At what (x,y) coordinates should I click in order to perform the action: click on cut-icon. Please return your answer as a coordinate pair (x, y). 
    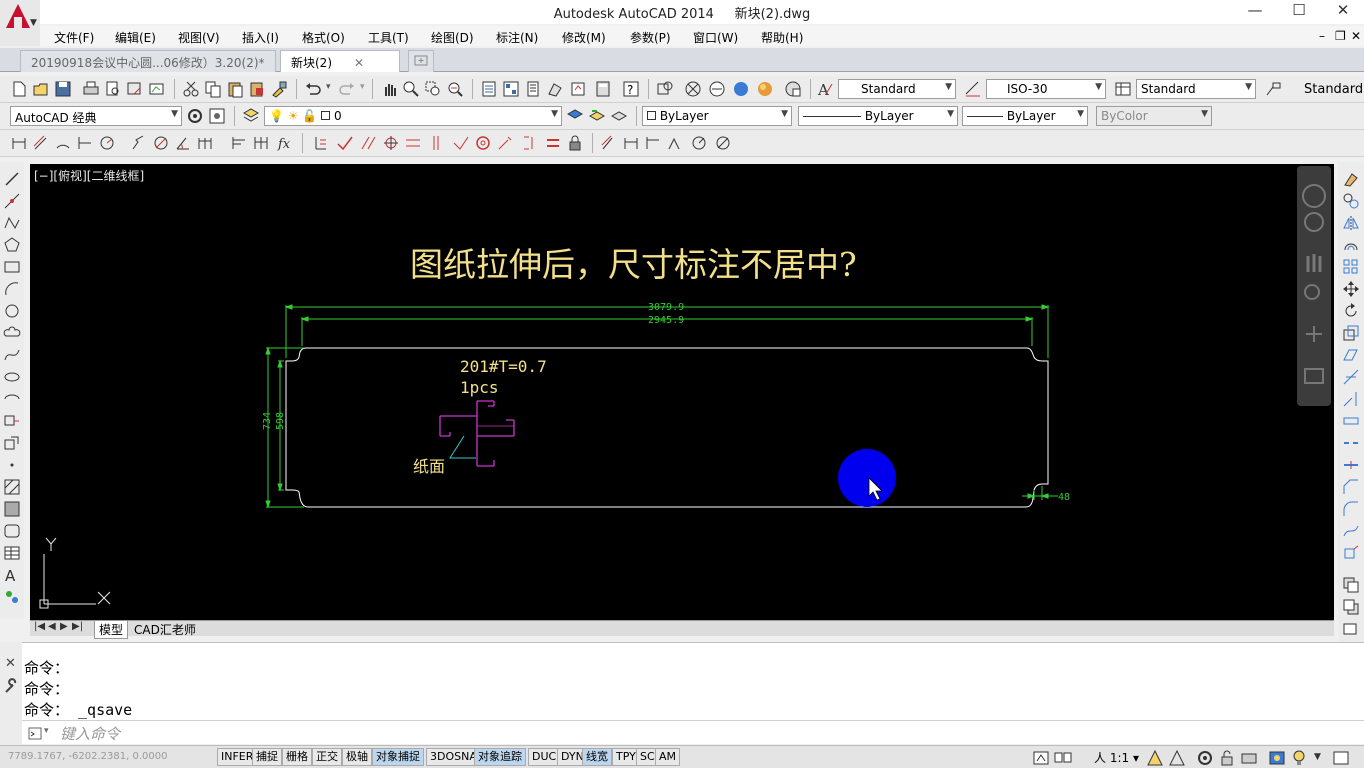
    Looking at the image, I should click on (191, 89).